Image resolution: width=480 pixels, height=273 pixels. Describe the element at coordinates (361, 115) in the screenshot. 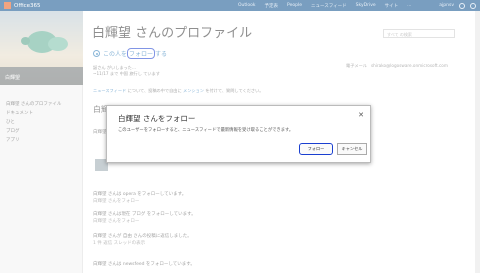

I see `close-icon: ✕` at that location.